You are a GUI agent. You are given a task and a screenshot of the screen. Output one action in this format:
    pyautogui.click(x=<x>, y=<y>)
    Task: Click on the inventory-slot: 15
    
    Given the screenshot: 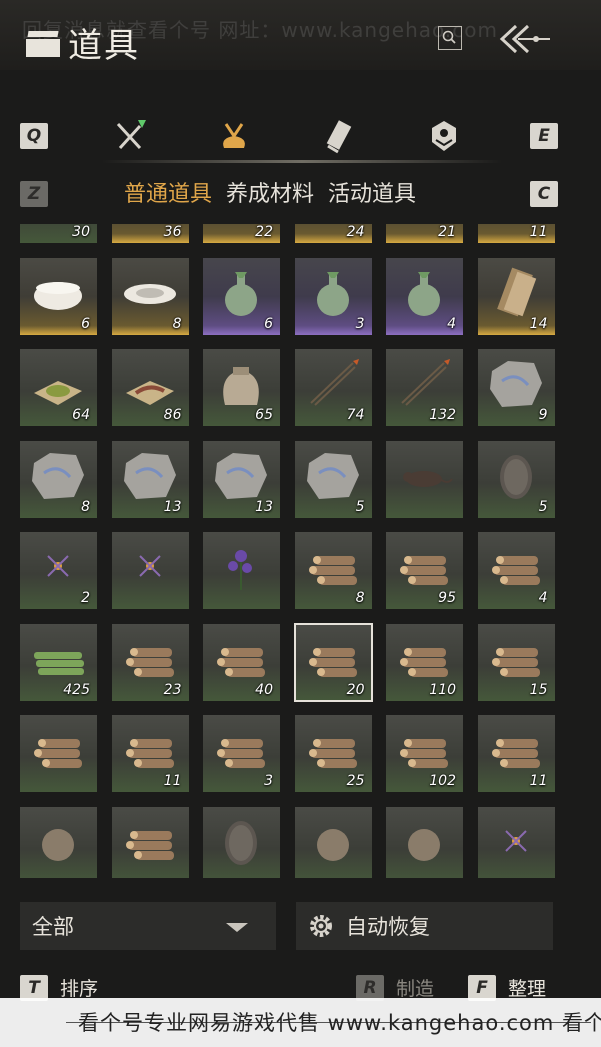 What is the action you would take?
    pyautogui.click(x=516, y=662)
    